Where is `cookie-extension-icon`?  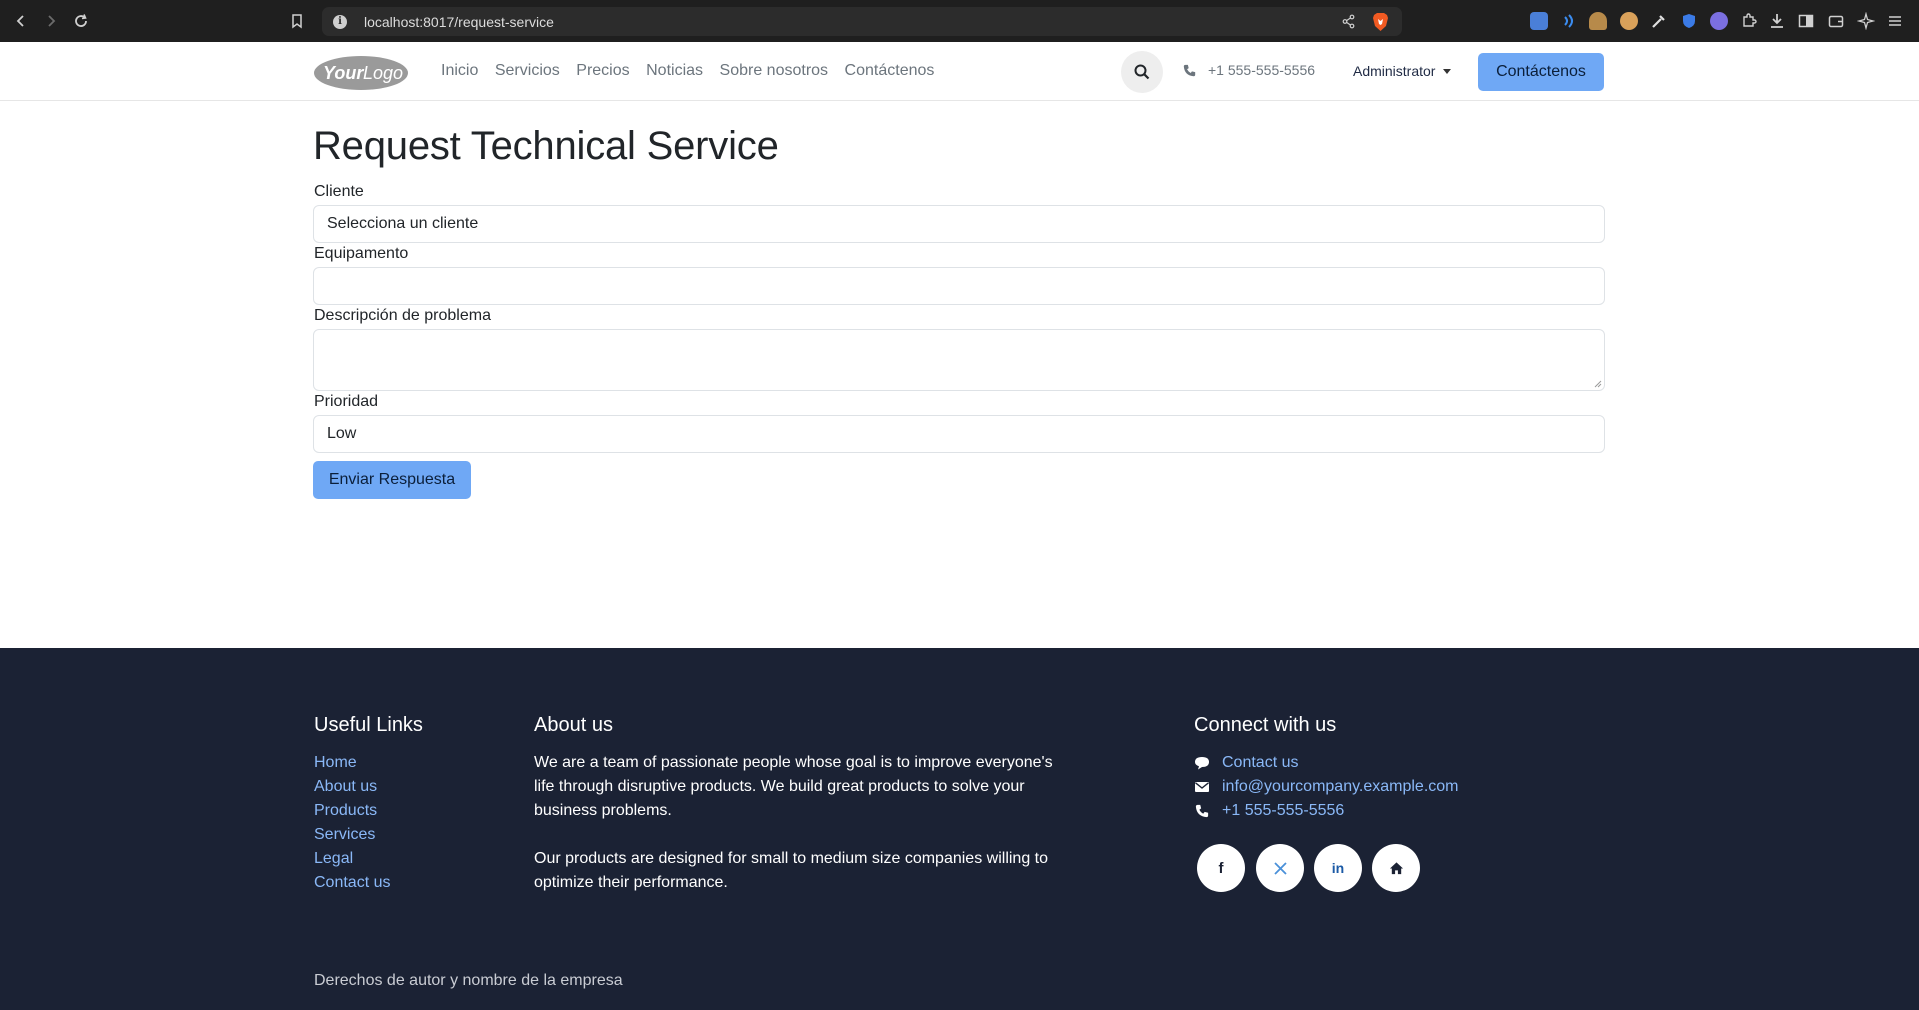
cookie-extension-icon is located at coordinates (1629, 21).